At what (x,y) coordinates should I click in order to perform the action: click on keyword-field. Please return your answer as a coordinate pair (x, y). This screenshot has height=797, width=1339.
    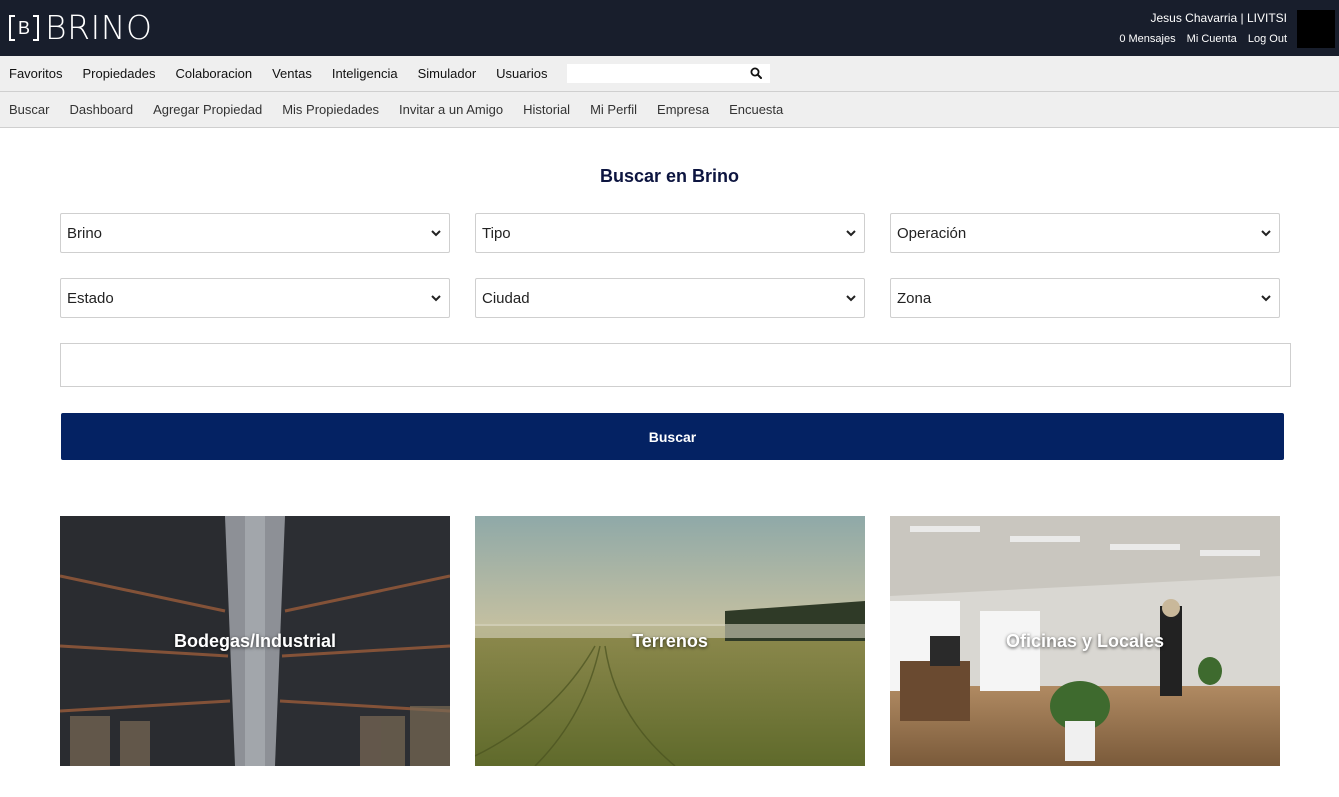
    Looking at the image, I should click on (675, 365).